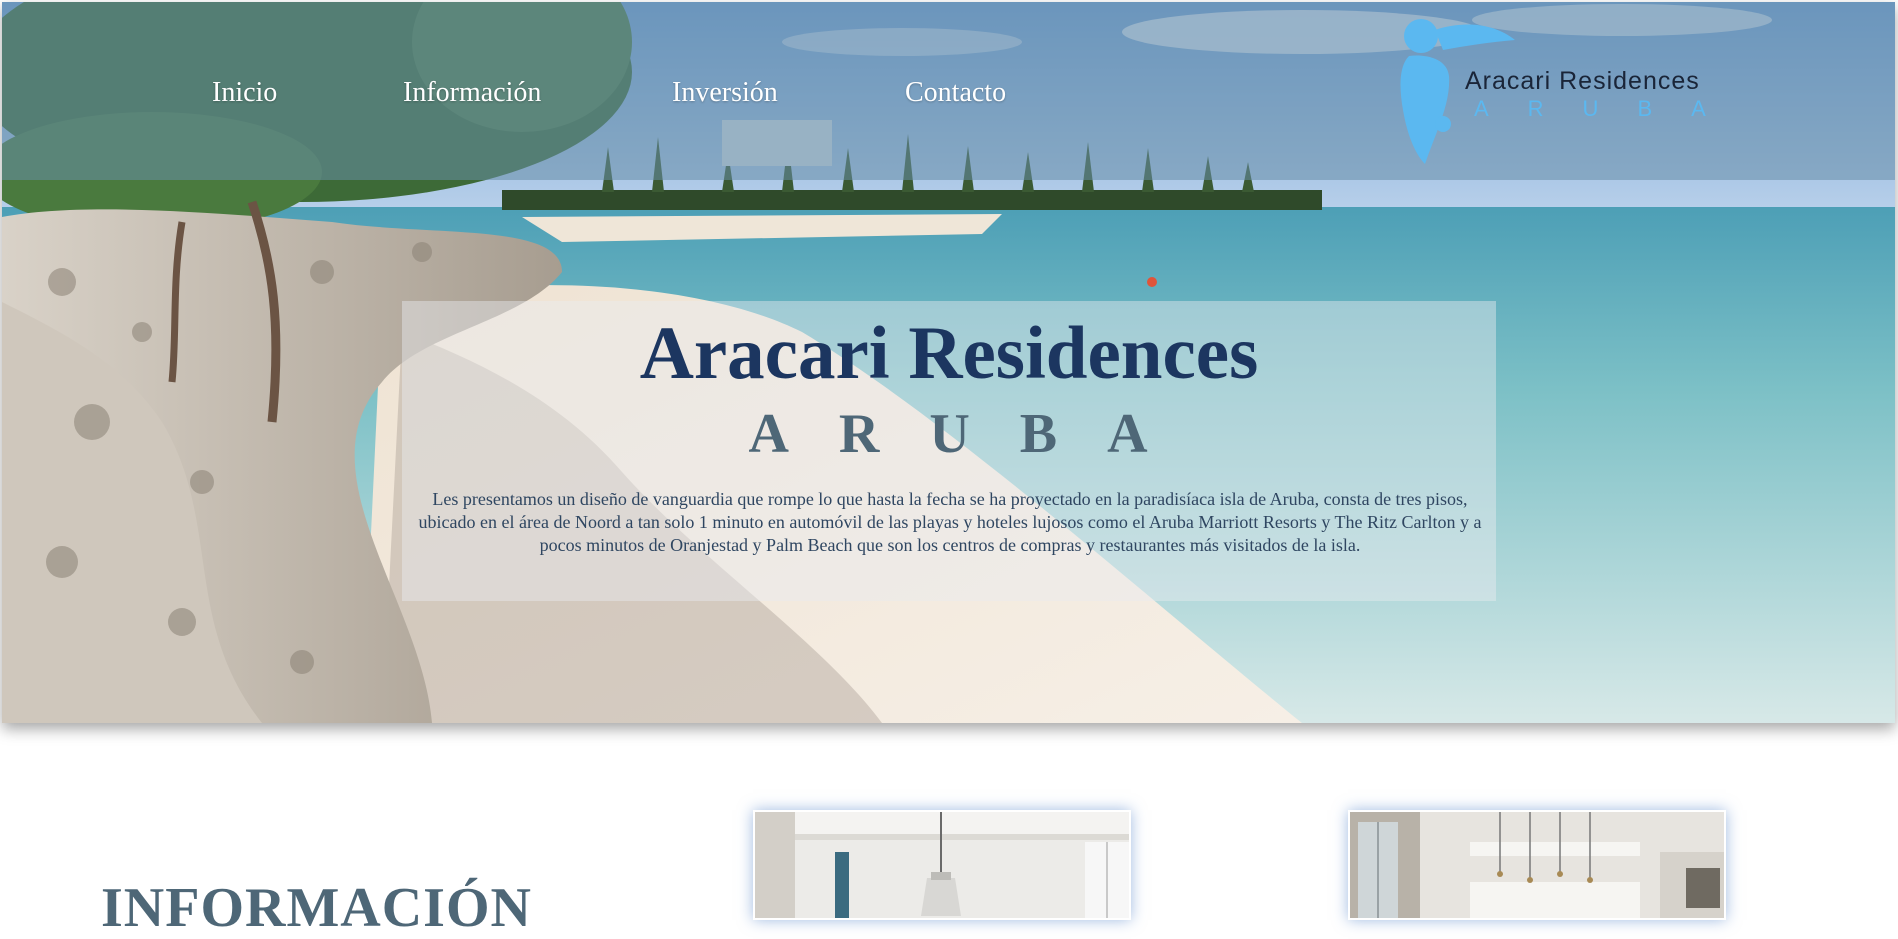 This screenshot has height=939, width=1898. I want to click on logo-name: Aracari Residences, so click(1582, 81).